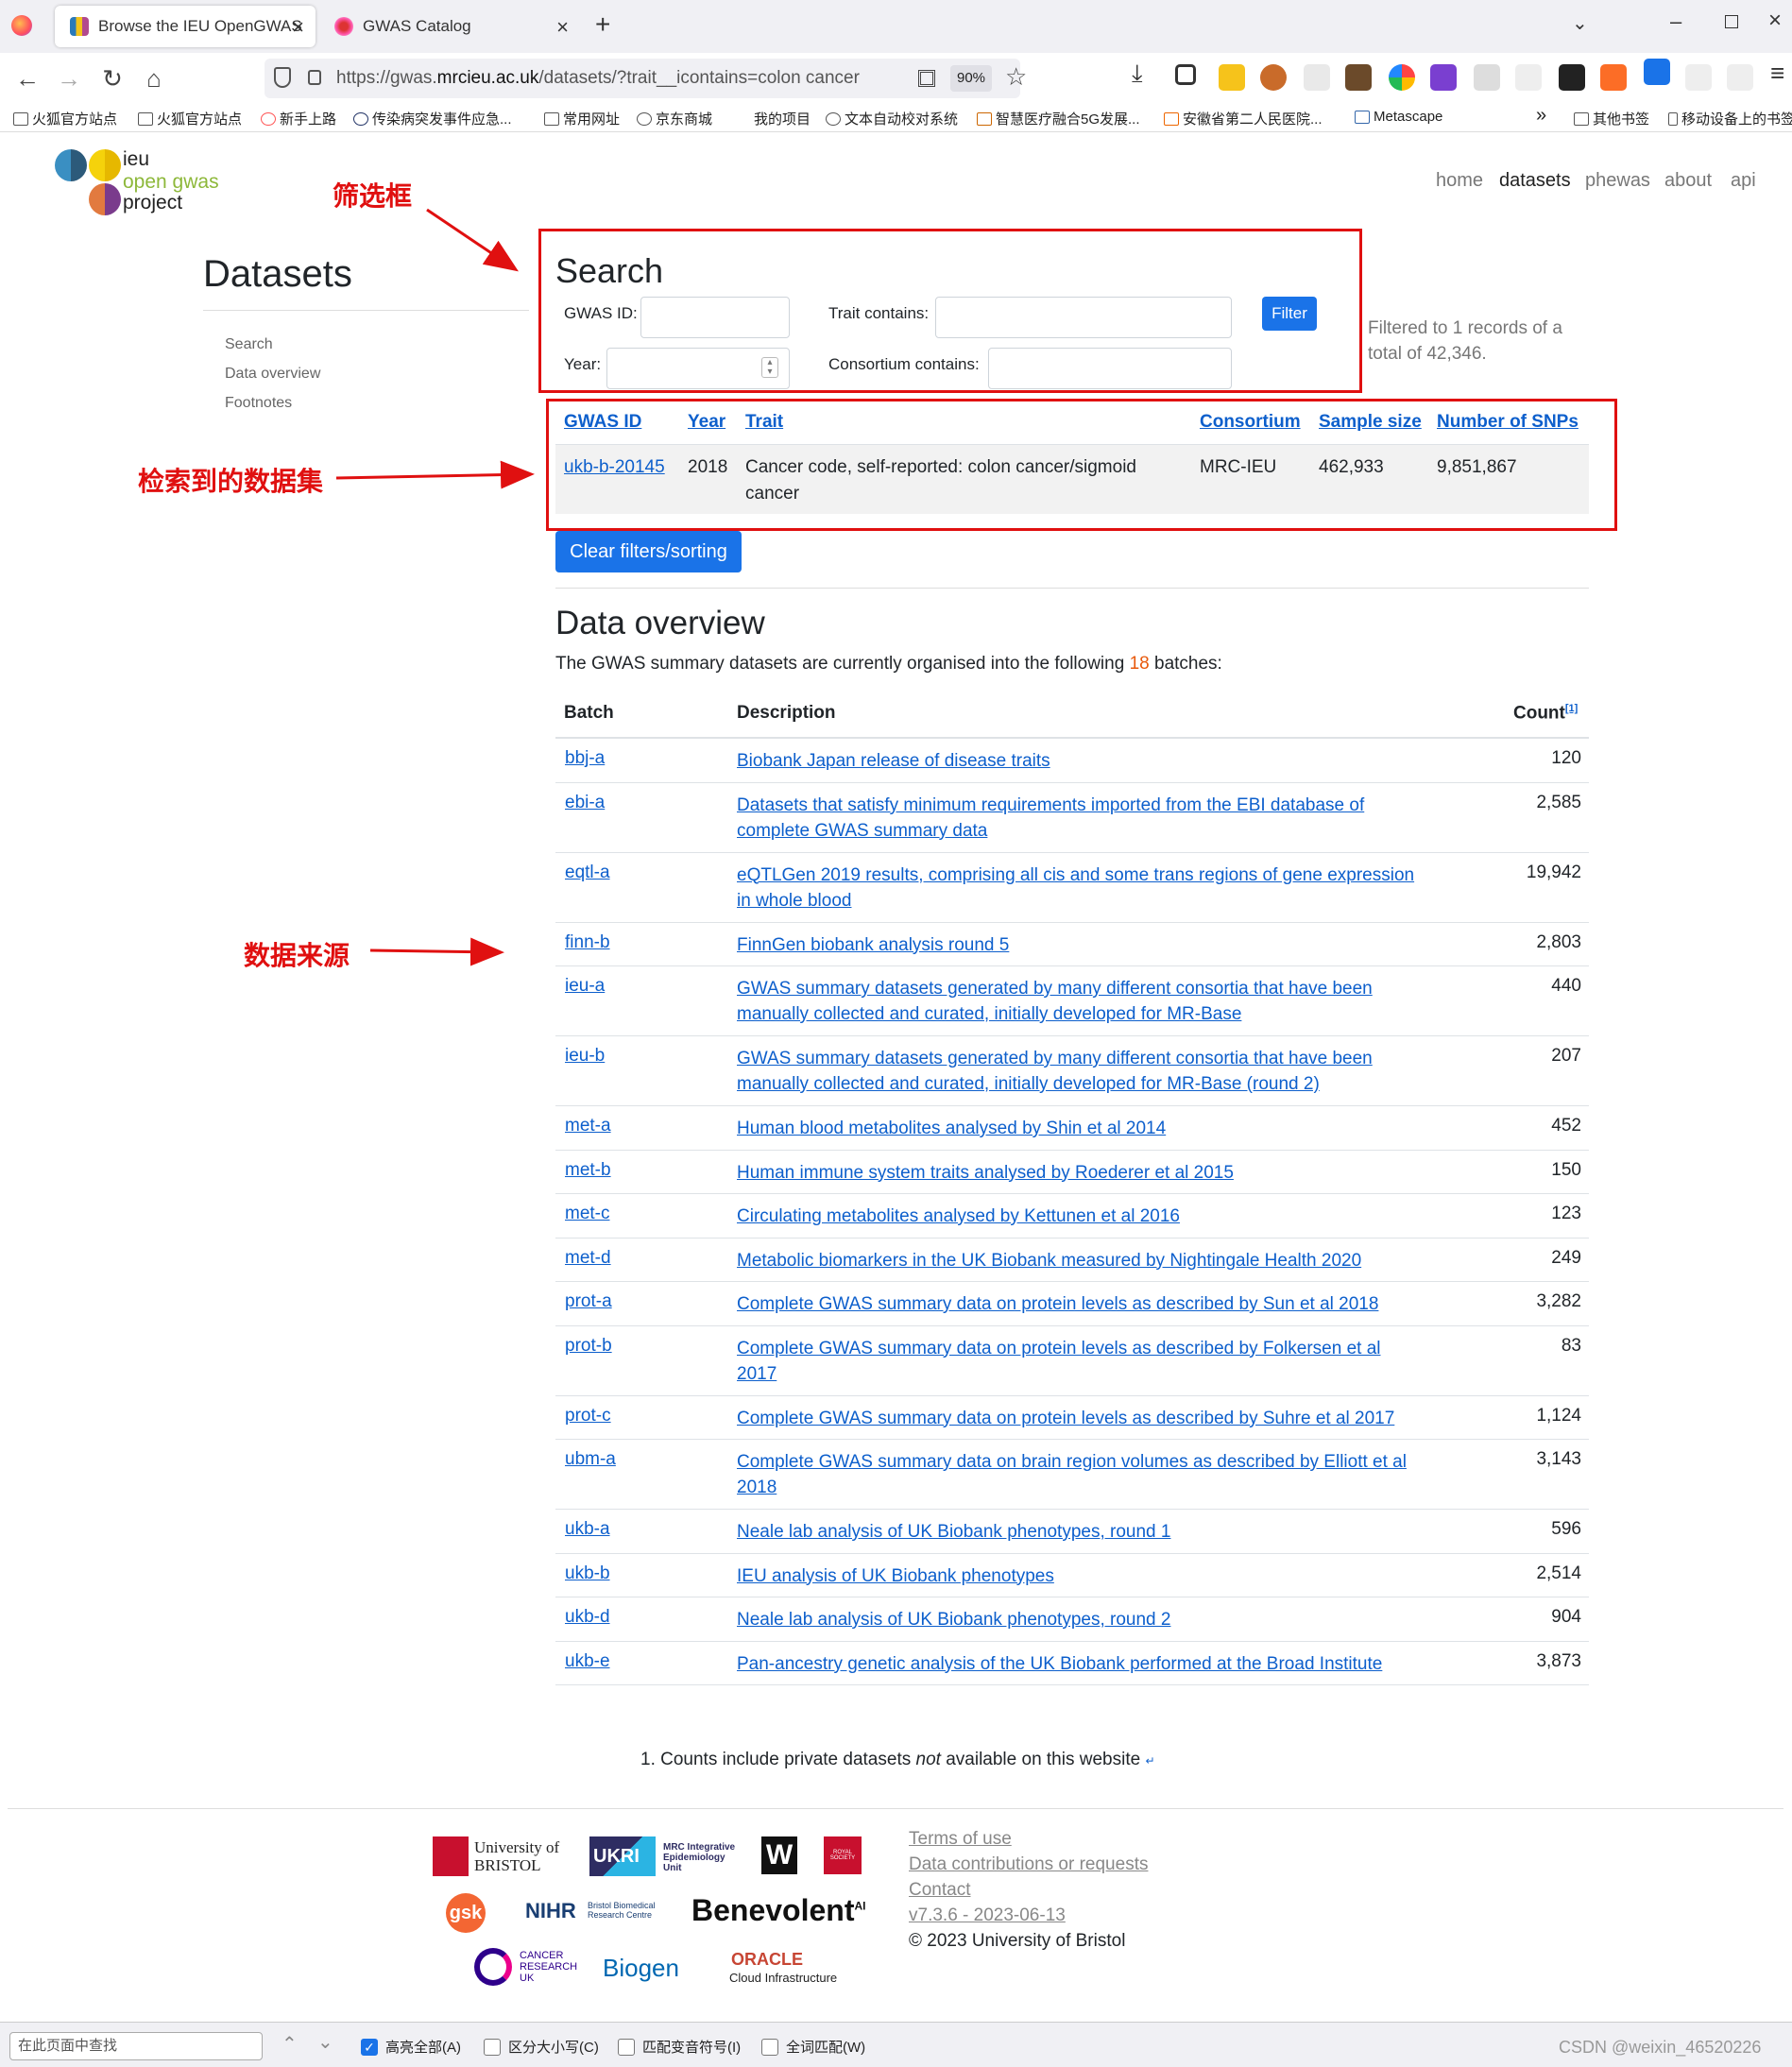 This screenshot has width=1792, height=2067. What do you see at coordinates (436, 952) in the screenshot?
I see `arrow-data-source` at bounding box center [436, 952].